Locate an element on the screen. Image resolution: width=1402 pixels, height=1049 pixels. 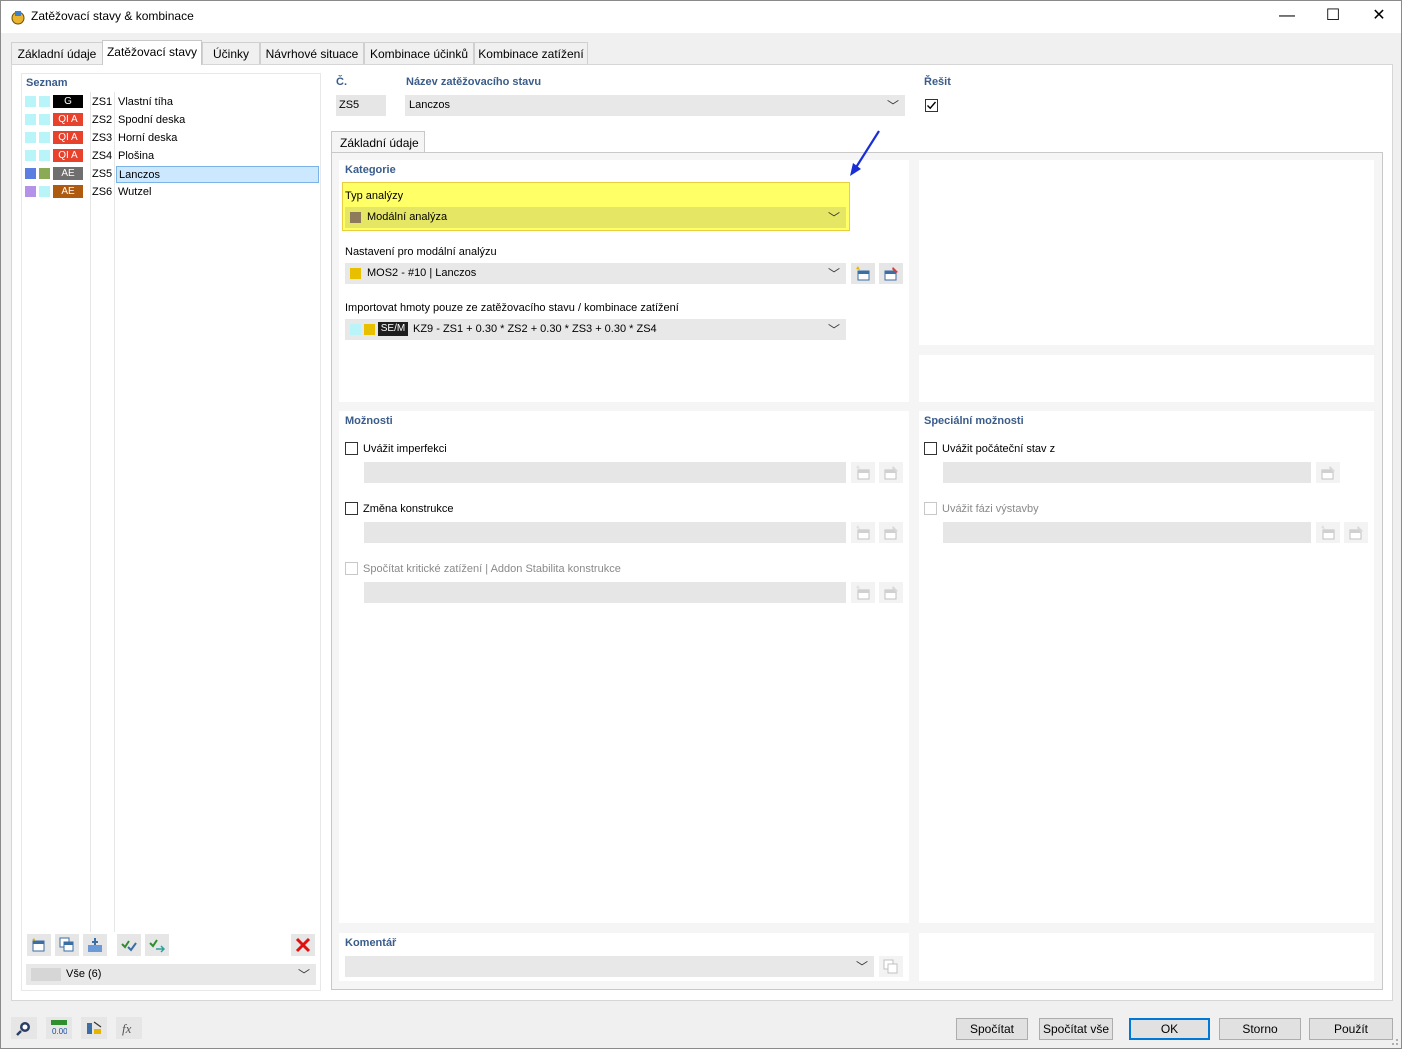
list-item: QI A ZS4 Plošina is located at coordinates (171, 156).